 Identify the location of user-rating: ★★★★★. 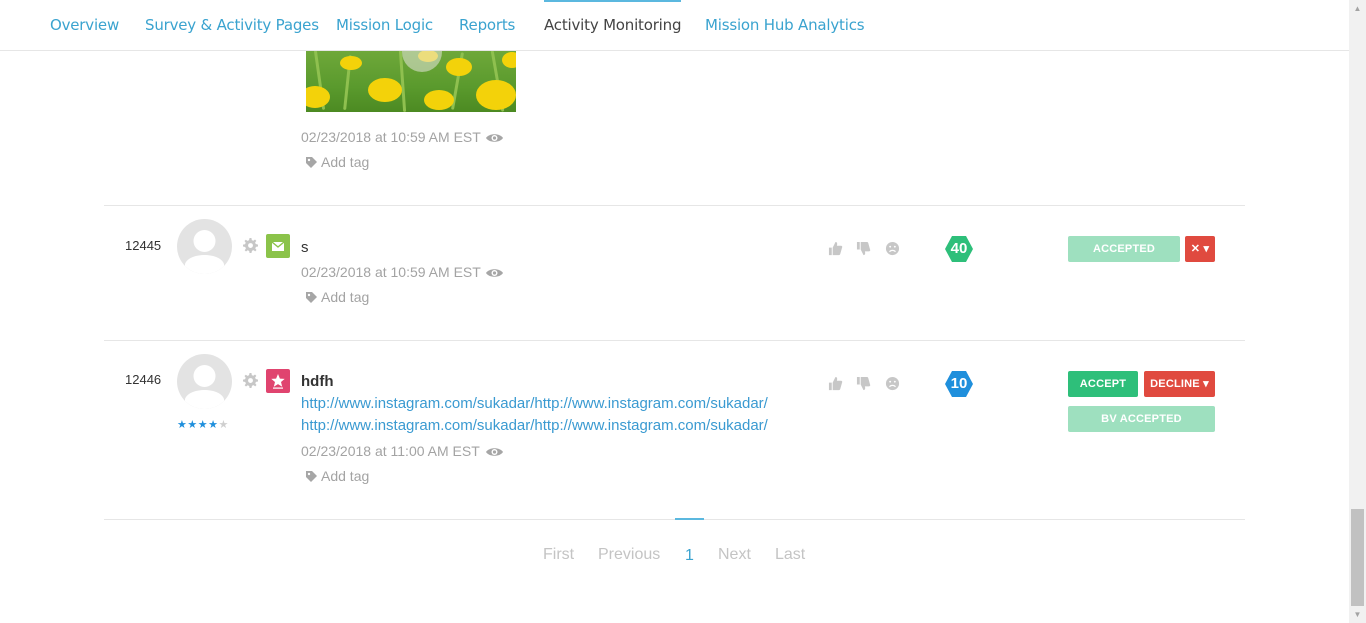
(203, 424).